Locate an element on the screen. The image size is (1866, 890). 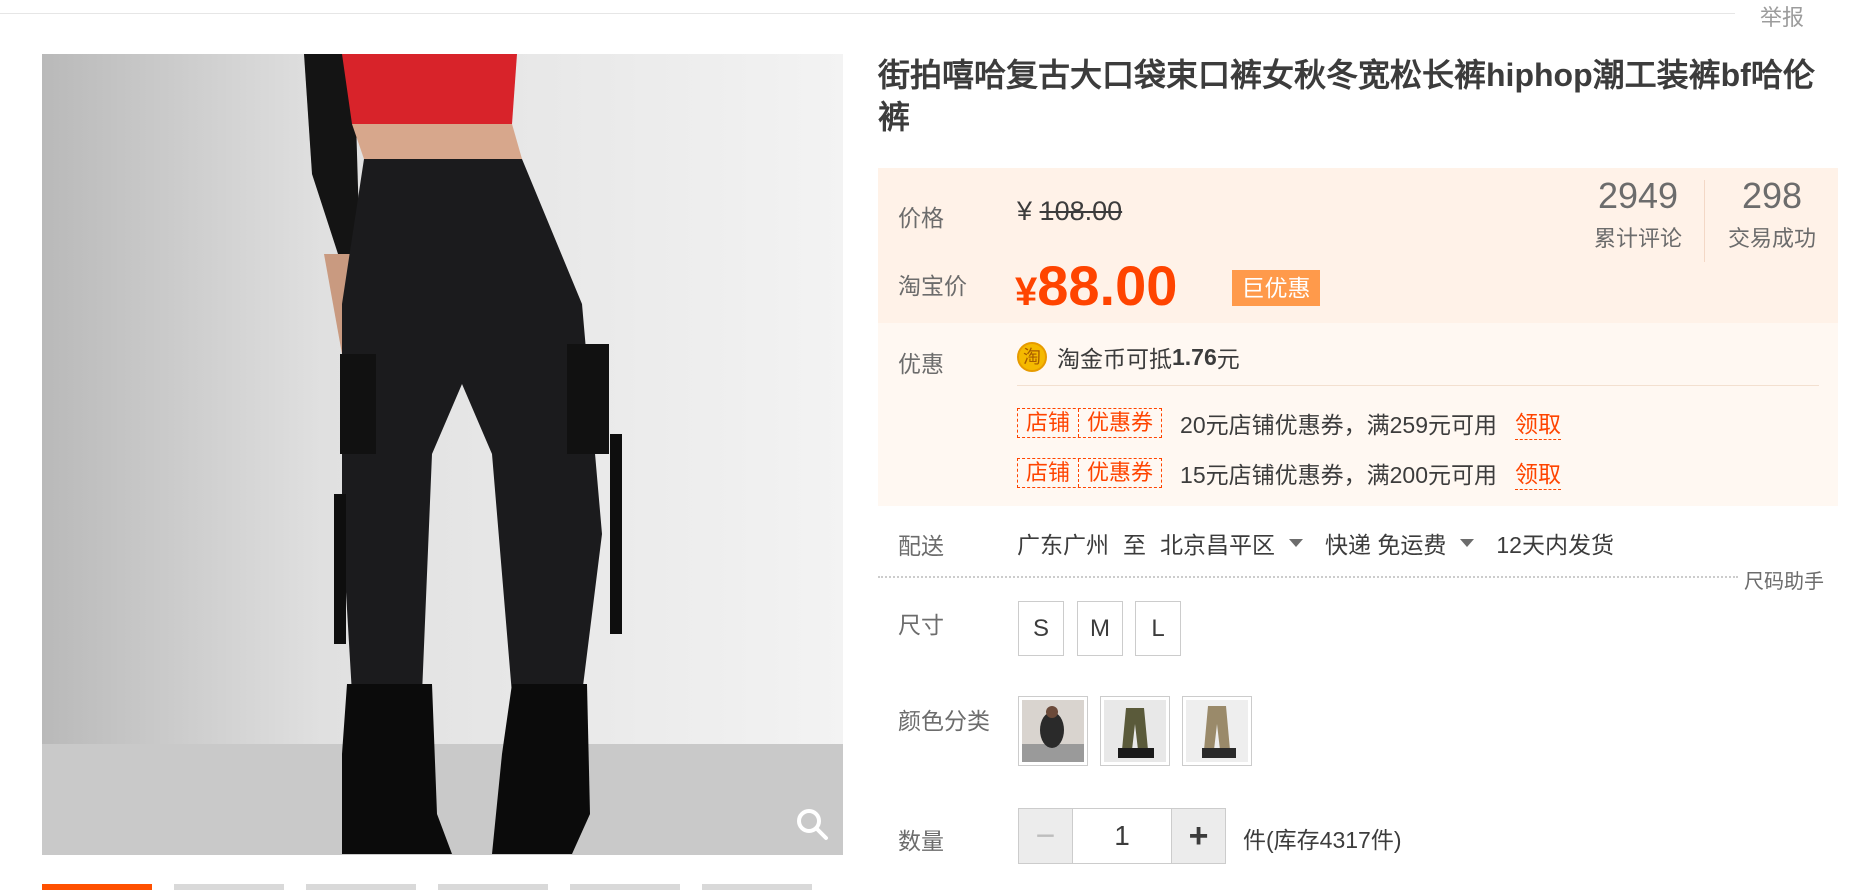
deal-badge: 巨优惠 is located at coordinates (1276, 288).